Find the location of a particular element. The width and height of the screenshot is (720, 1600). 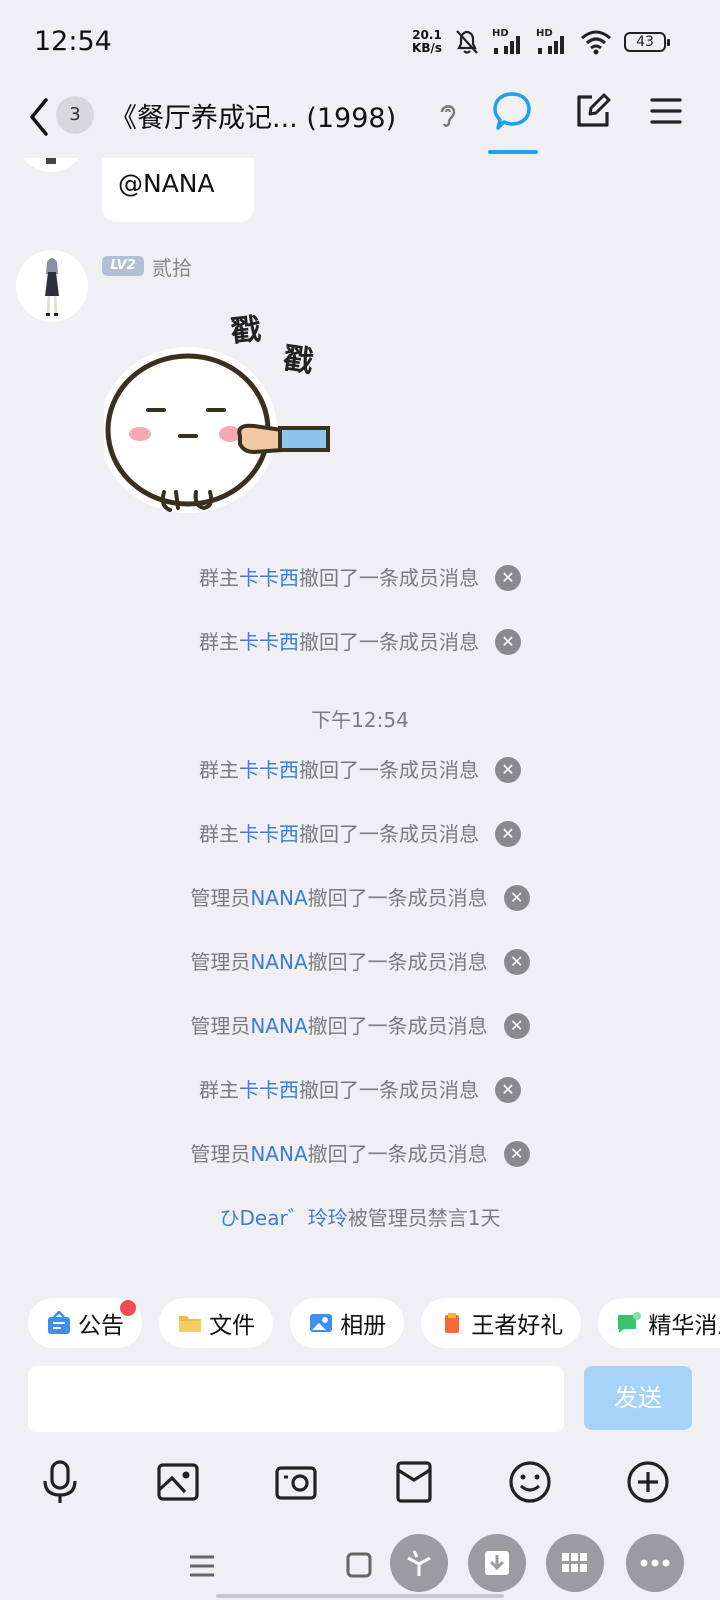

signal-1: HD is located at coordinates (508, 42).